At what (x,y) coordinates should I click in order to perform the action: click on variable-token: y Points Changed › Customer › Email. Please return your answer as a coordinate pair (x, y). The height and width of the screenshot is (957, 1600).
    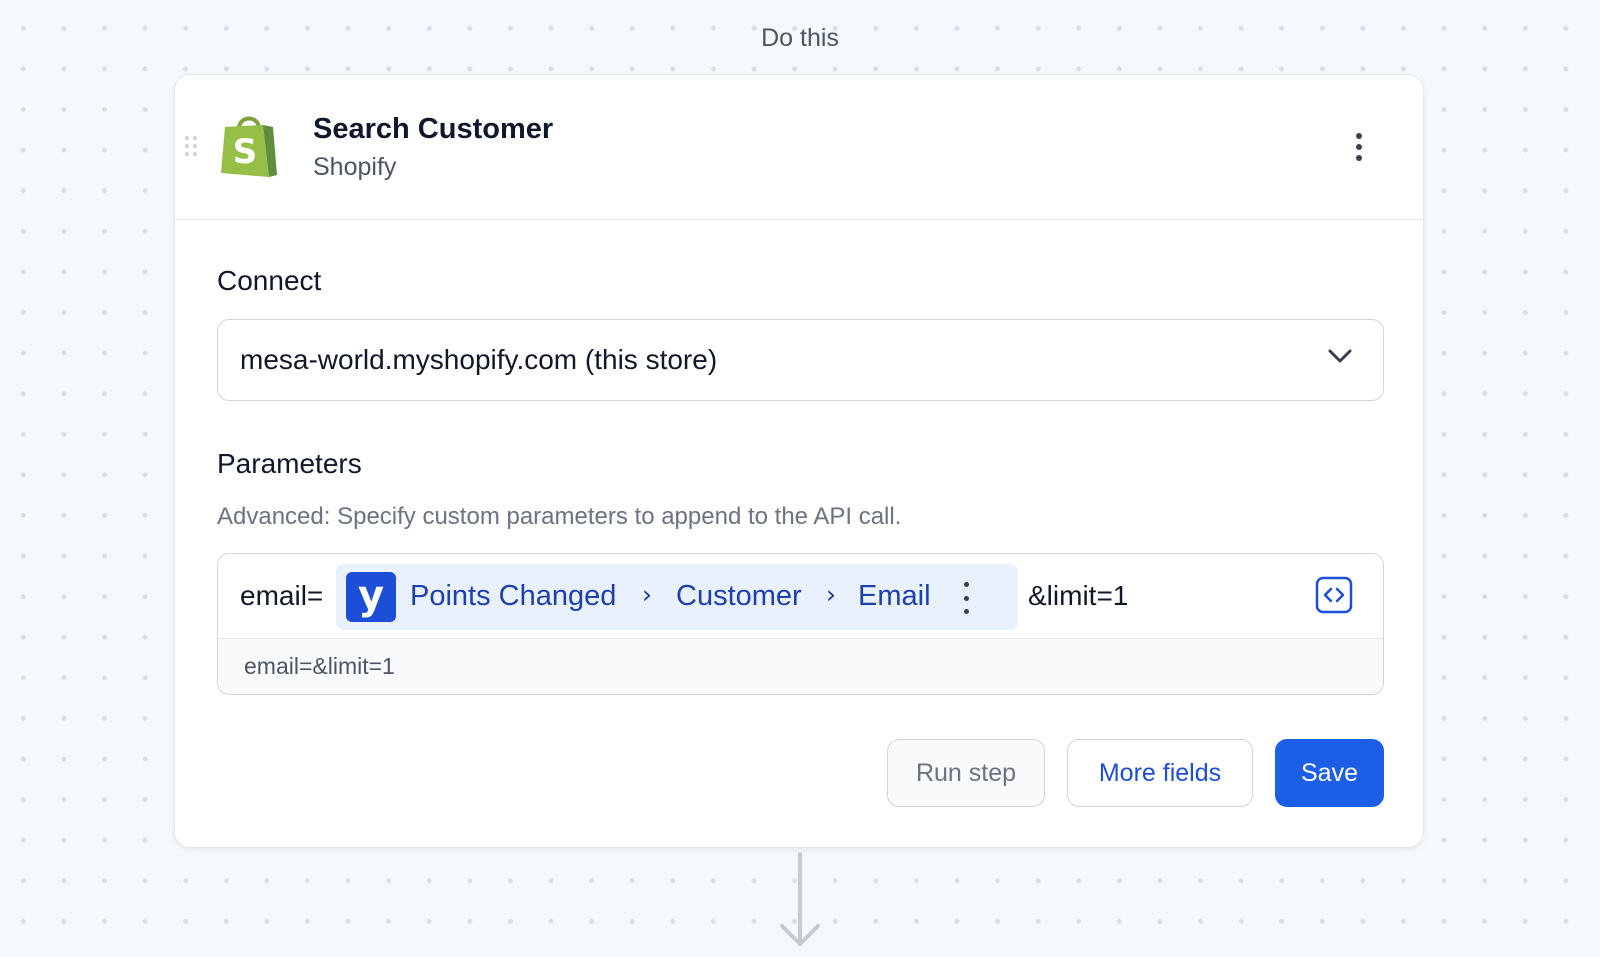
    Looking at the image, I should click on (677, 597).